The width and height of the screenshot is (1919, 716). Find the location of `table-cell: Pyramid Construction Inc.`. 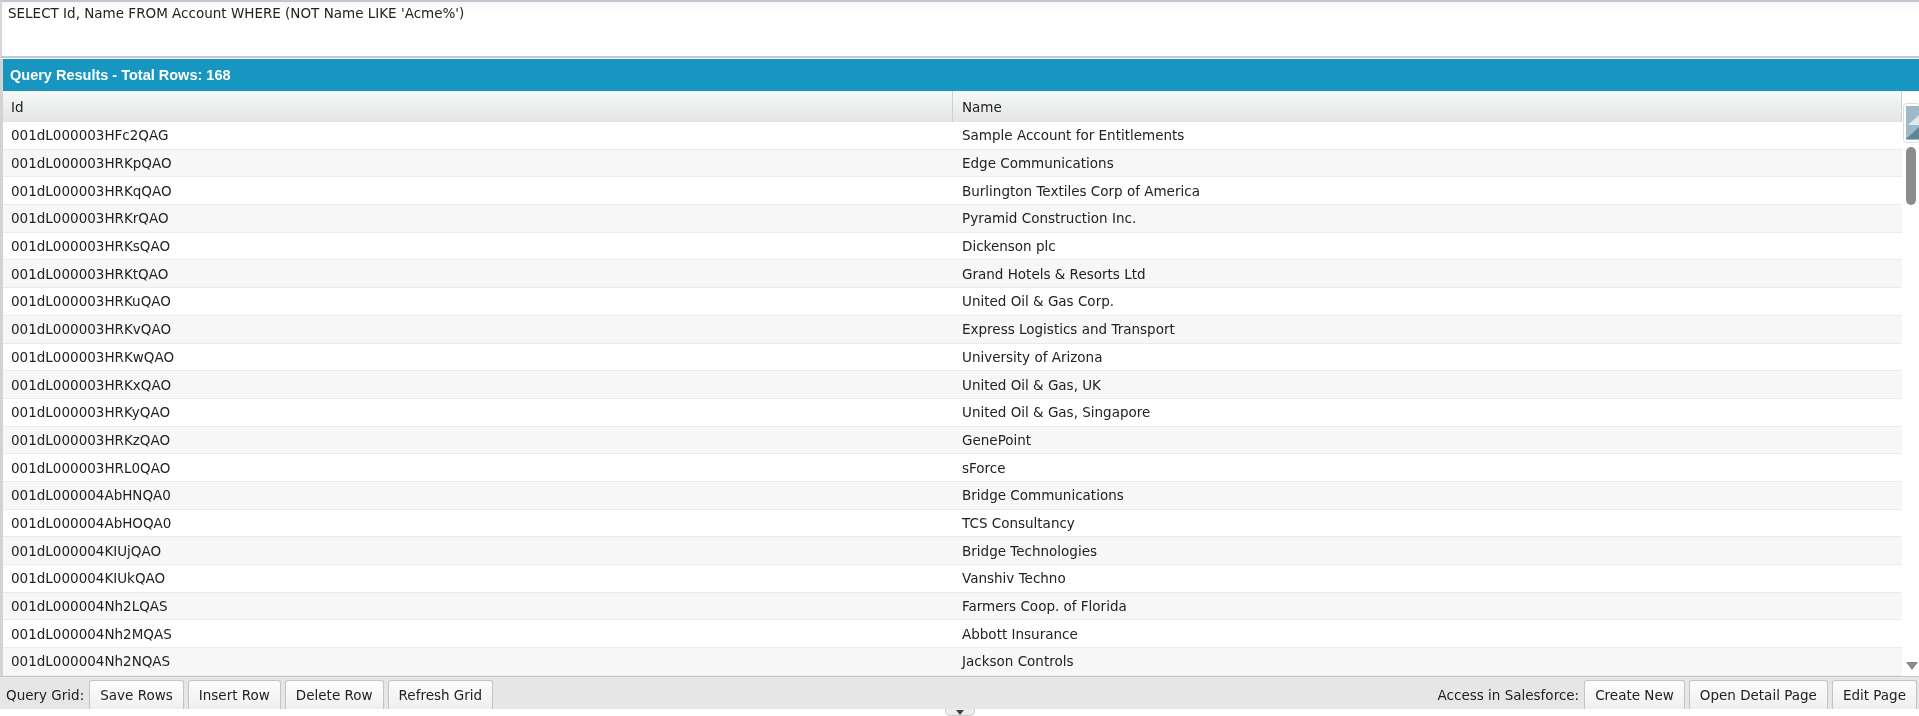

table-cell: Pyramid Construction Inc. is located at coordinates (1427, 219).